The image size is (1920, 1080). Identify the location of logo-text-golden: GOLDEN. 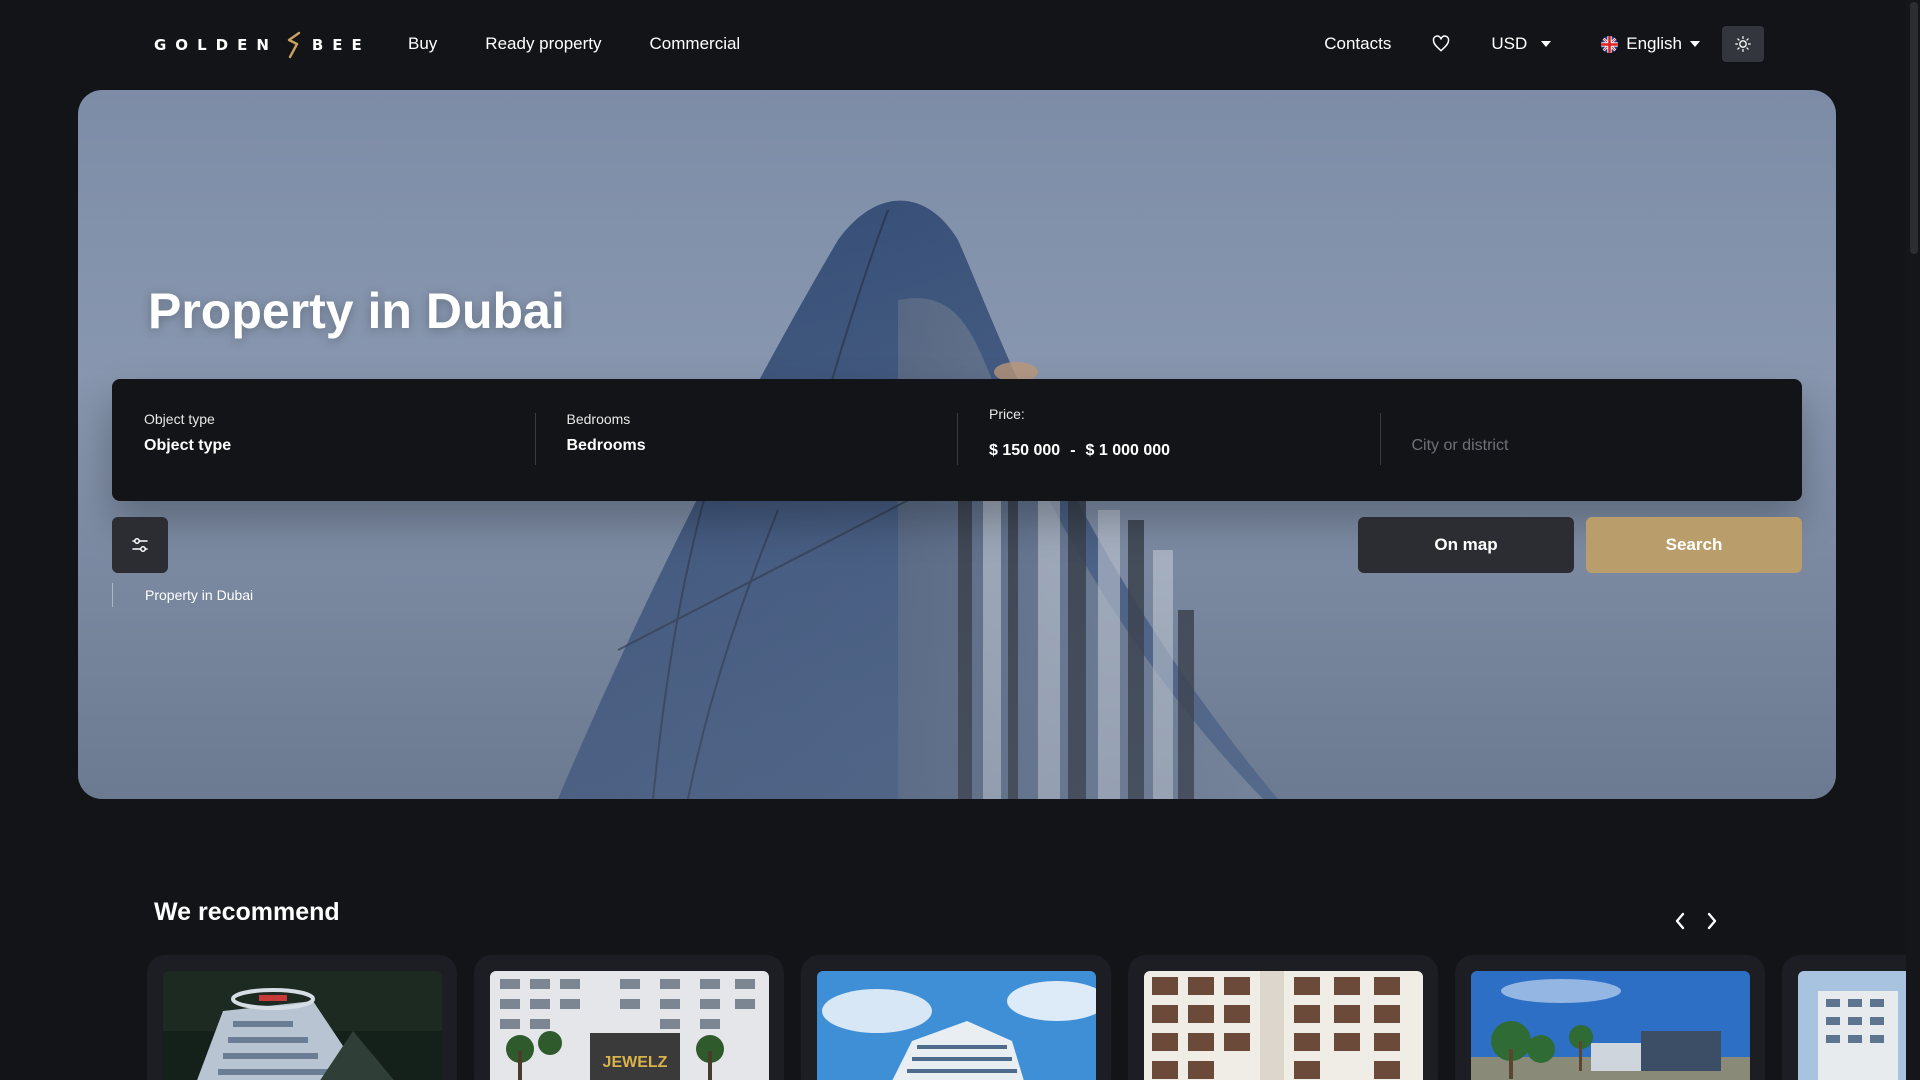
(216, 45).